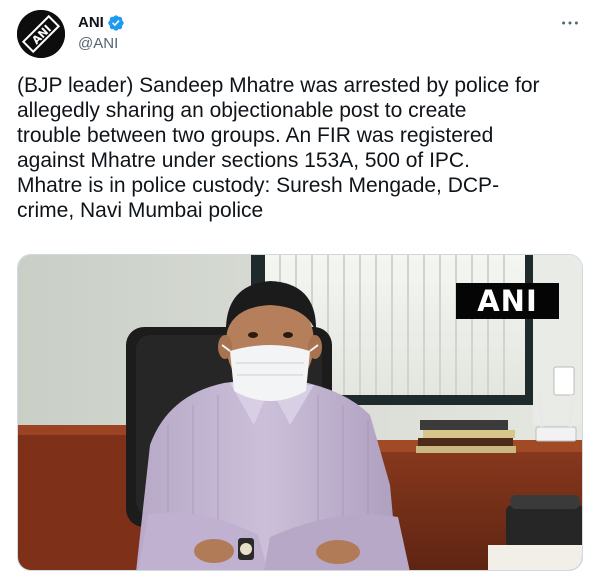  Describe the element at coordinates (116, 23) in the screenshot. I see `verified-badge-icon` at that location.